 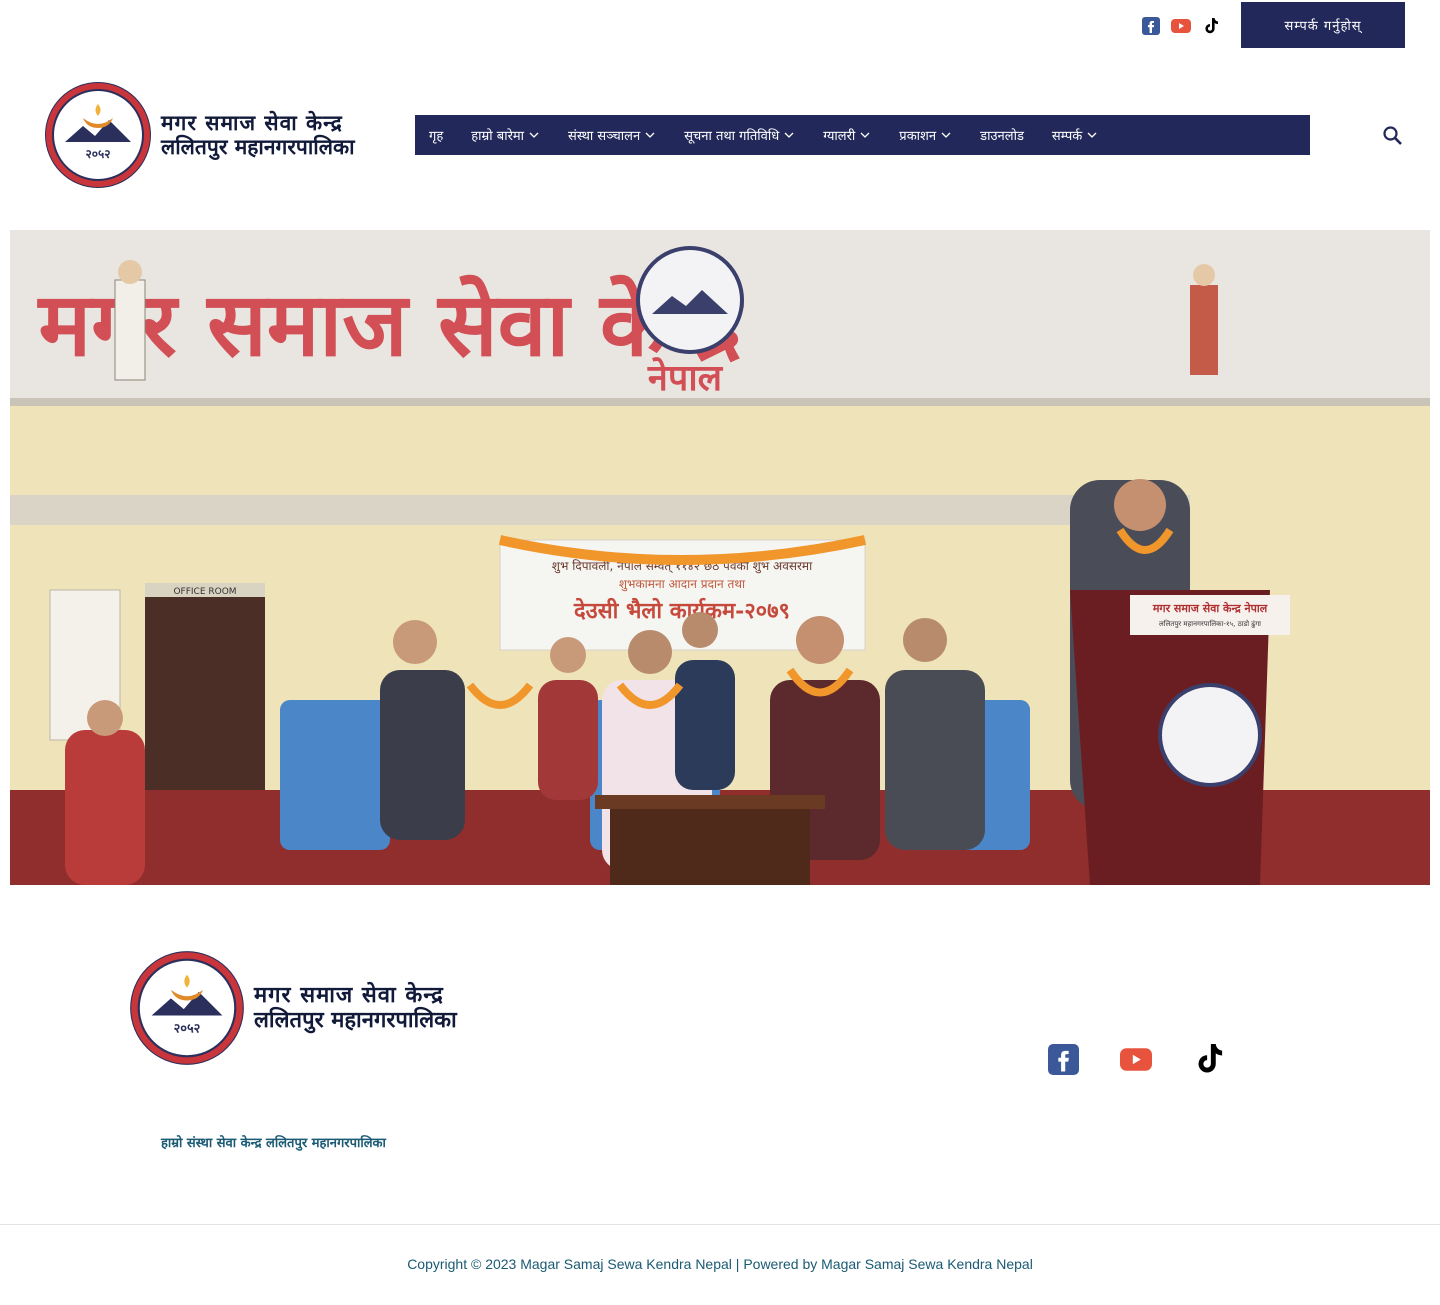 I want to click on svg-text:ललितपुर महानगरपालिका-१५, ठाडो: ललितपुर महानगरपालिका-१५, ठाडो ढुंगा, so click(x=1210, y=623).